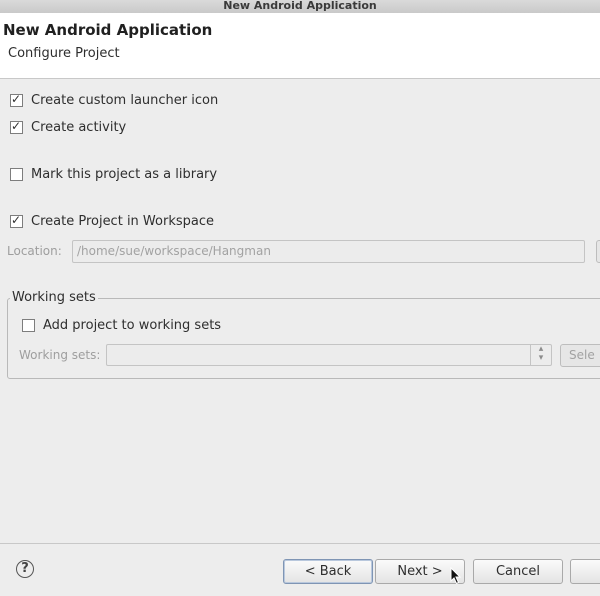 The image size is (600, 596). I want to click on window-title-bar: New Android Application, so click(300, 6).